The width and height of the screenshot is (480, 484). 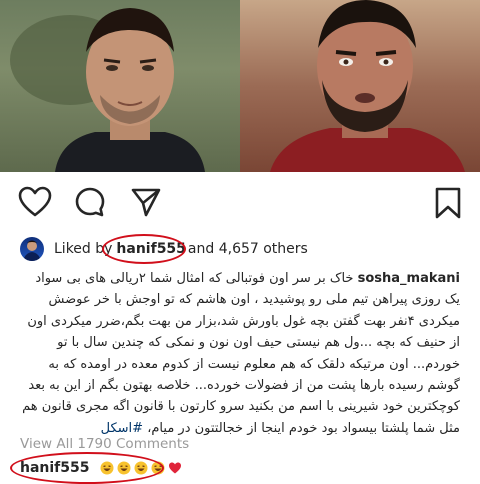 I want to click on post-action-bar, so click(x=240, y=202).